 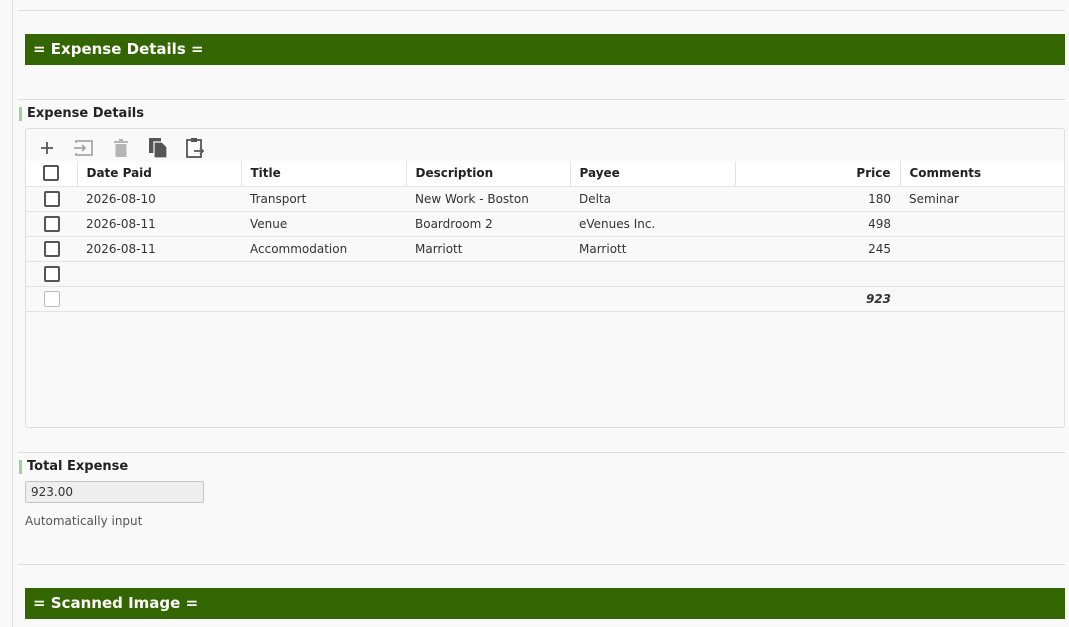 I want to click on grid-toolbar, so click(x=121, y=148).